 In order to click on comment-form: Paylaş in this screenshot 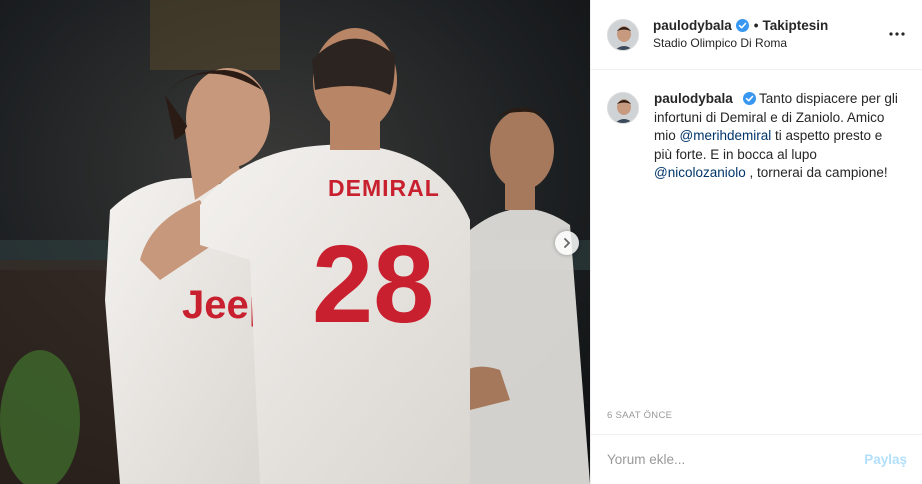, I will do `click(756, 459)`.